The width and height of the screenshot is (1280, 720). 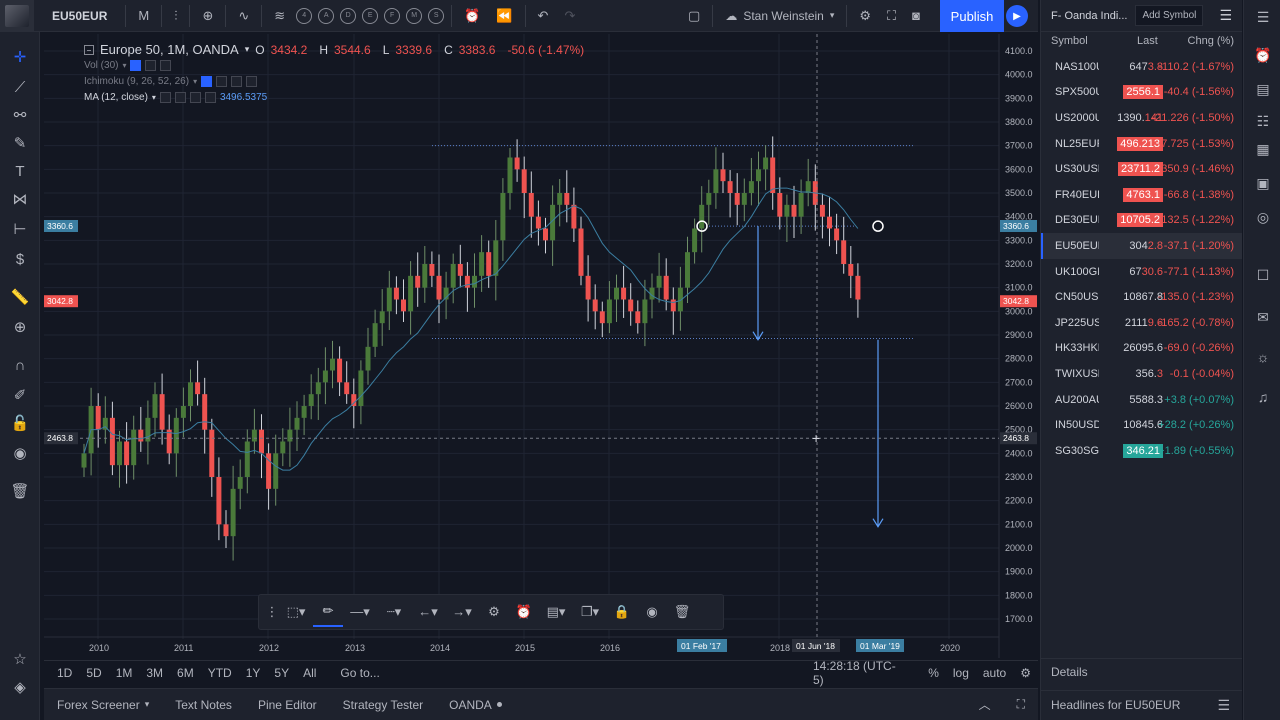 I want to click on tab-pine-editor: Pine Editor, so click(x=287, y=705).